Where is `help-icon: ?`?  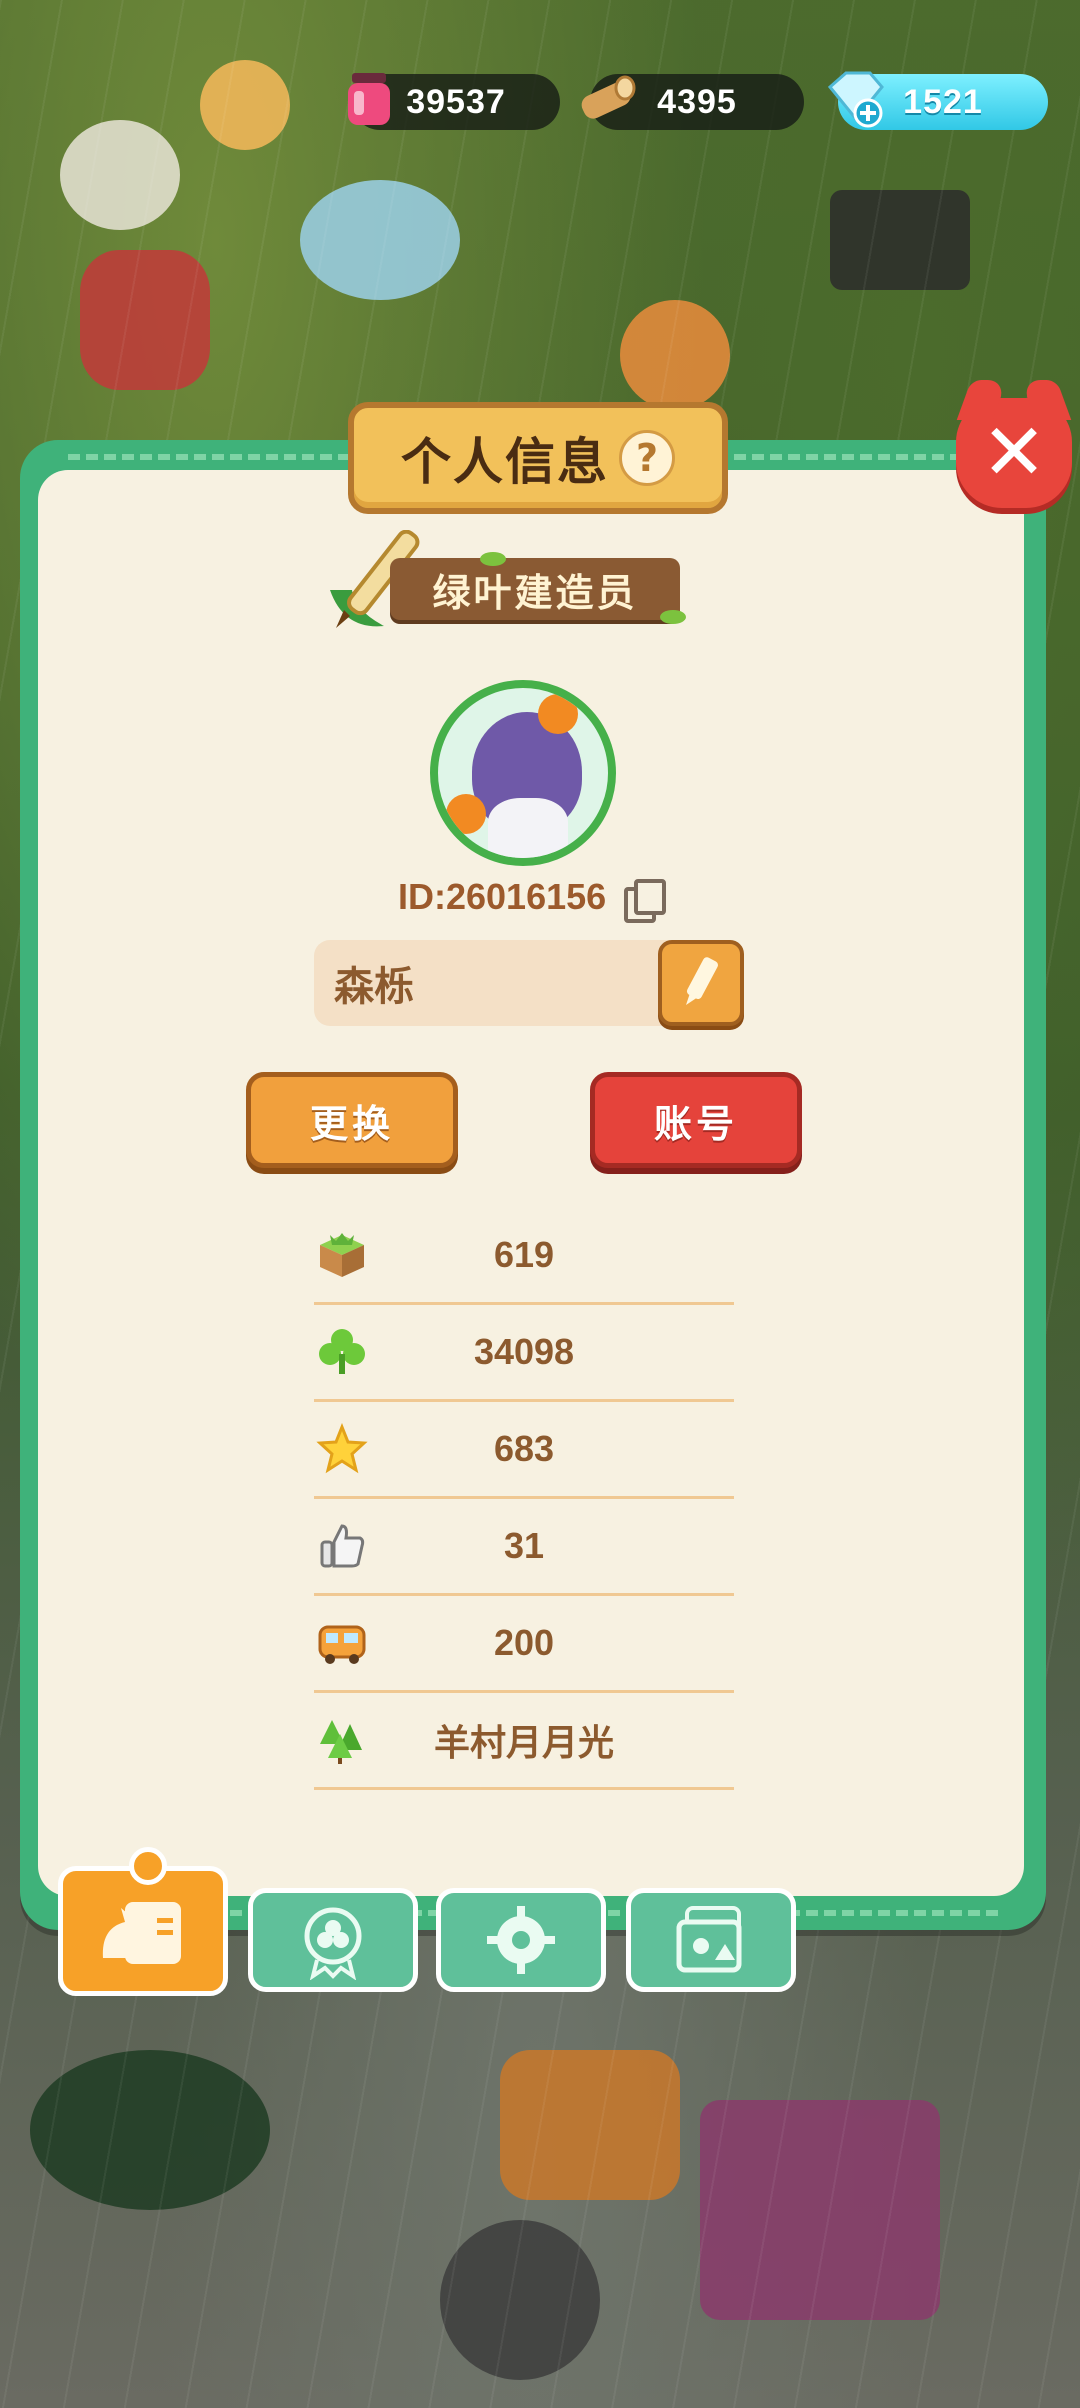
help-icon: ? is located at coordinates (647, 458).